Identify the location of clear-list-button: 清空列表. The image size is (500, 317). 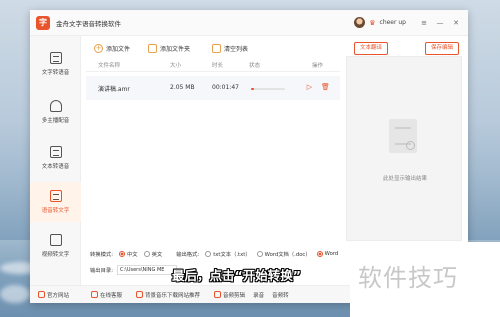
(230, 48).